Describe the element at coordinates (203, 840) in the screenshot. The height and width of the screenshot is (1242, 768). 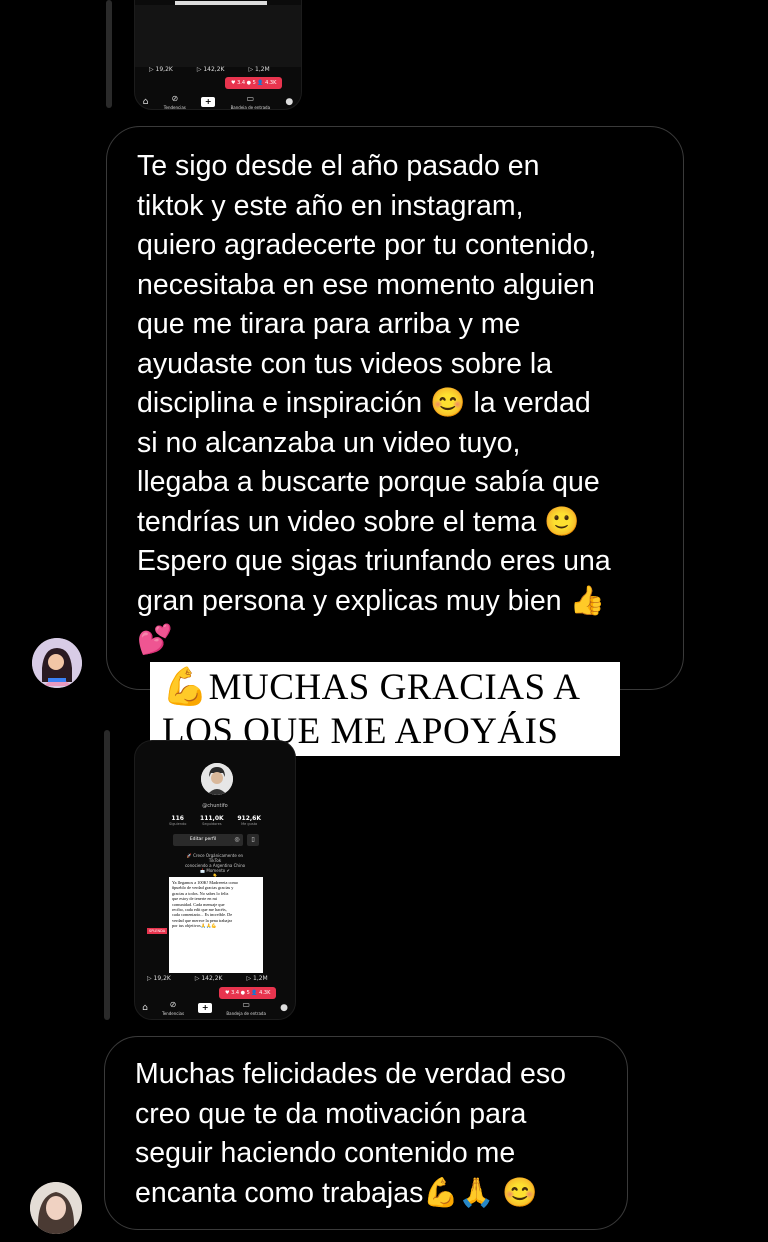
I see `edit-profile-button: Editar perfil` at that location.